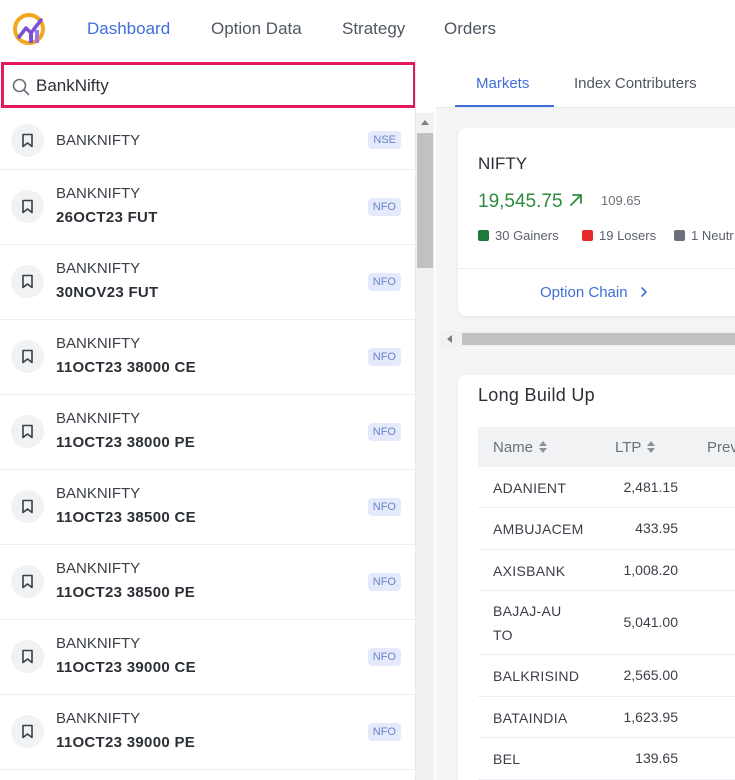  I want to click on results-scrollbar, so click(425, 446).